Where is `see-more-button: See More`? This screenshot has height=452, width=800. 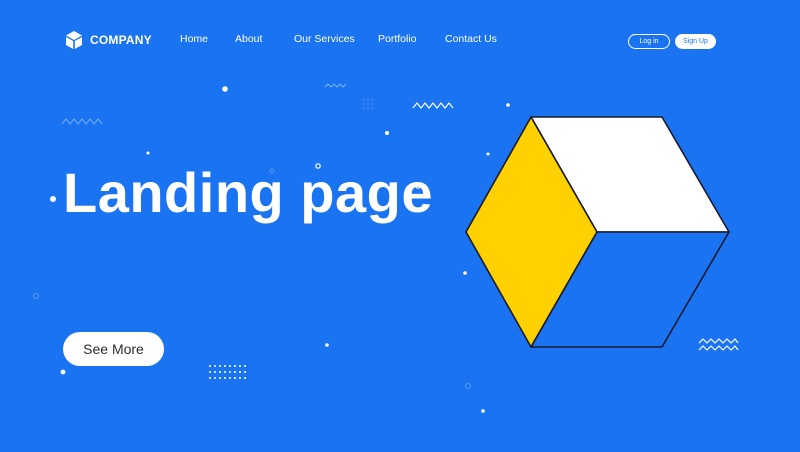 see-more-button: See More is located at coordinates (113, 349).